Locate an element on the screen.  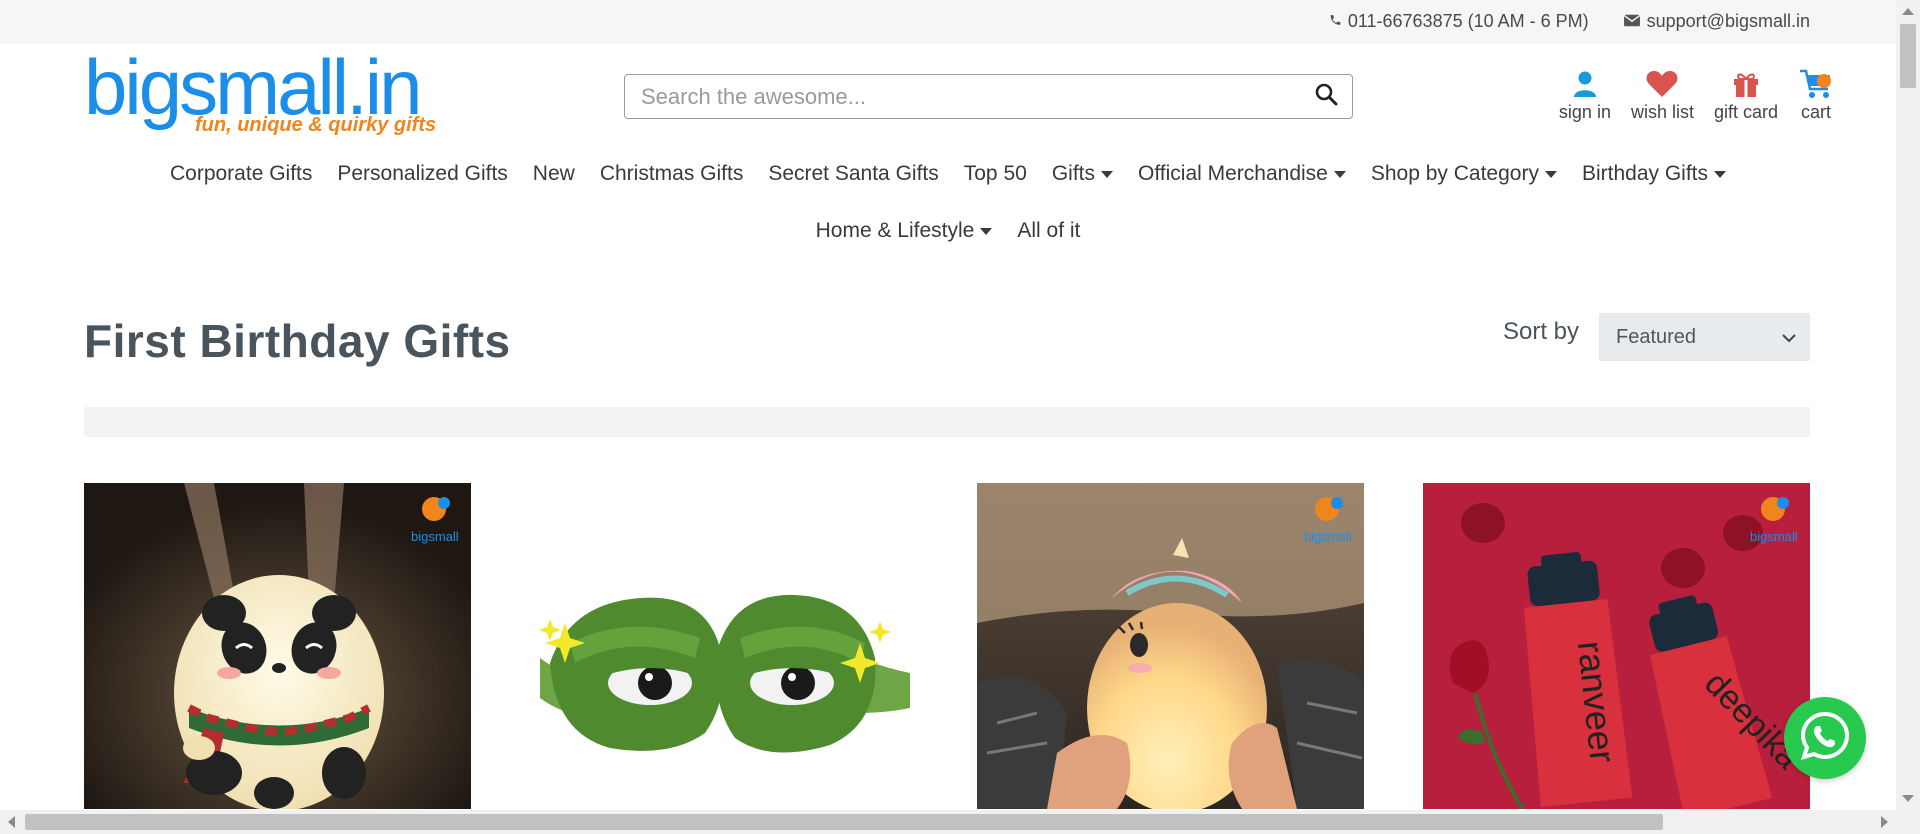
page-title: First Birthday Gifts is located at coordinates (297, 341).